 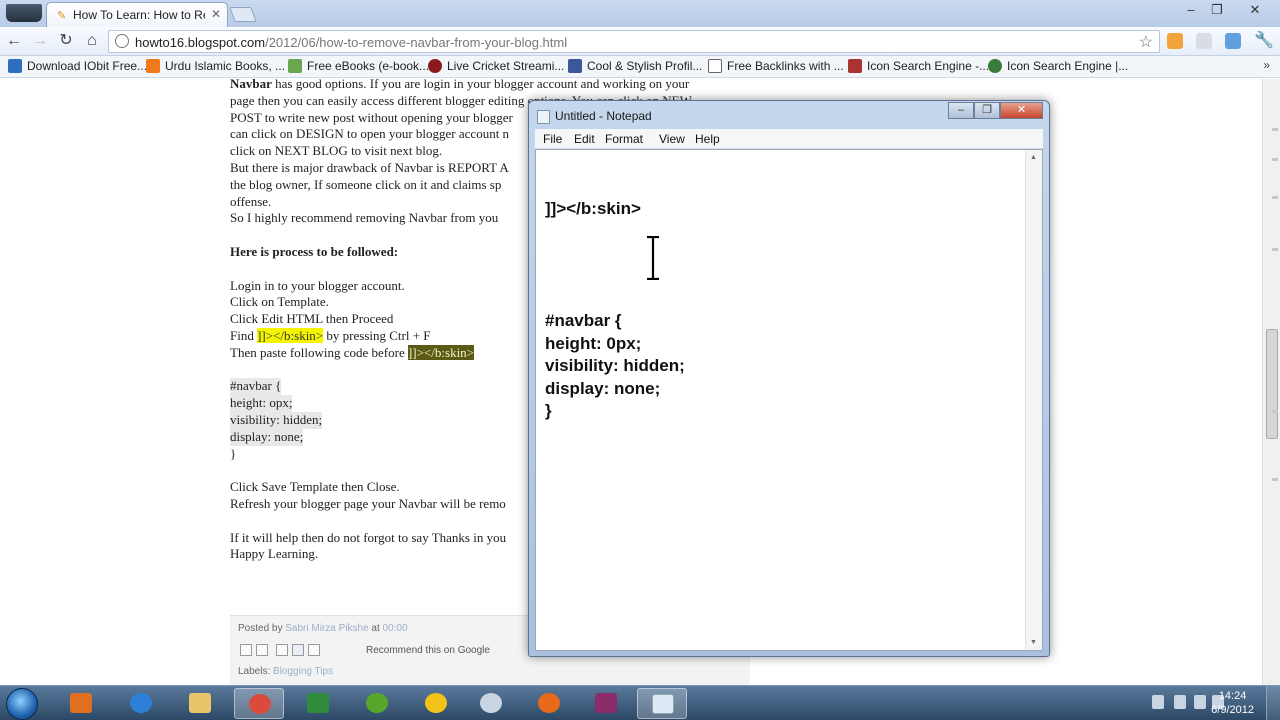 What do you see at coordinates (24, 13) in the screenshot?
I see `chrome-menu-logo` at bounding box center [24, 13].